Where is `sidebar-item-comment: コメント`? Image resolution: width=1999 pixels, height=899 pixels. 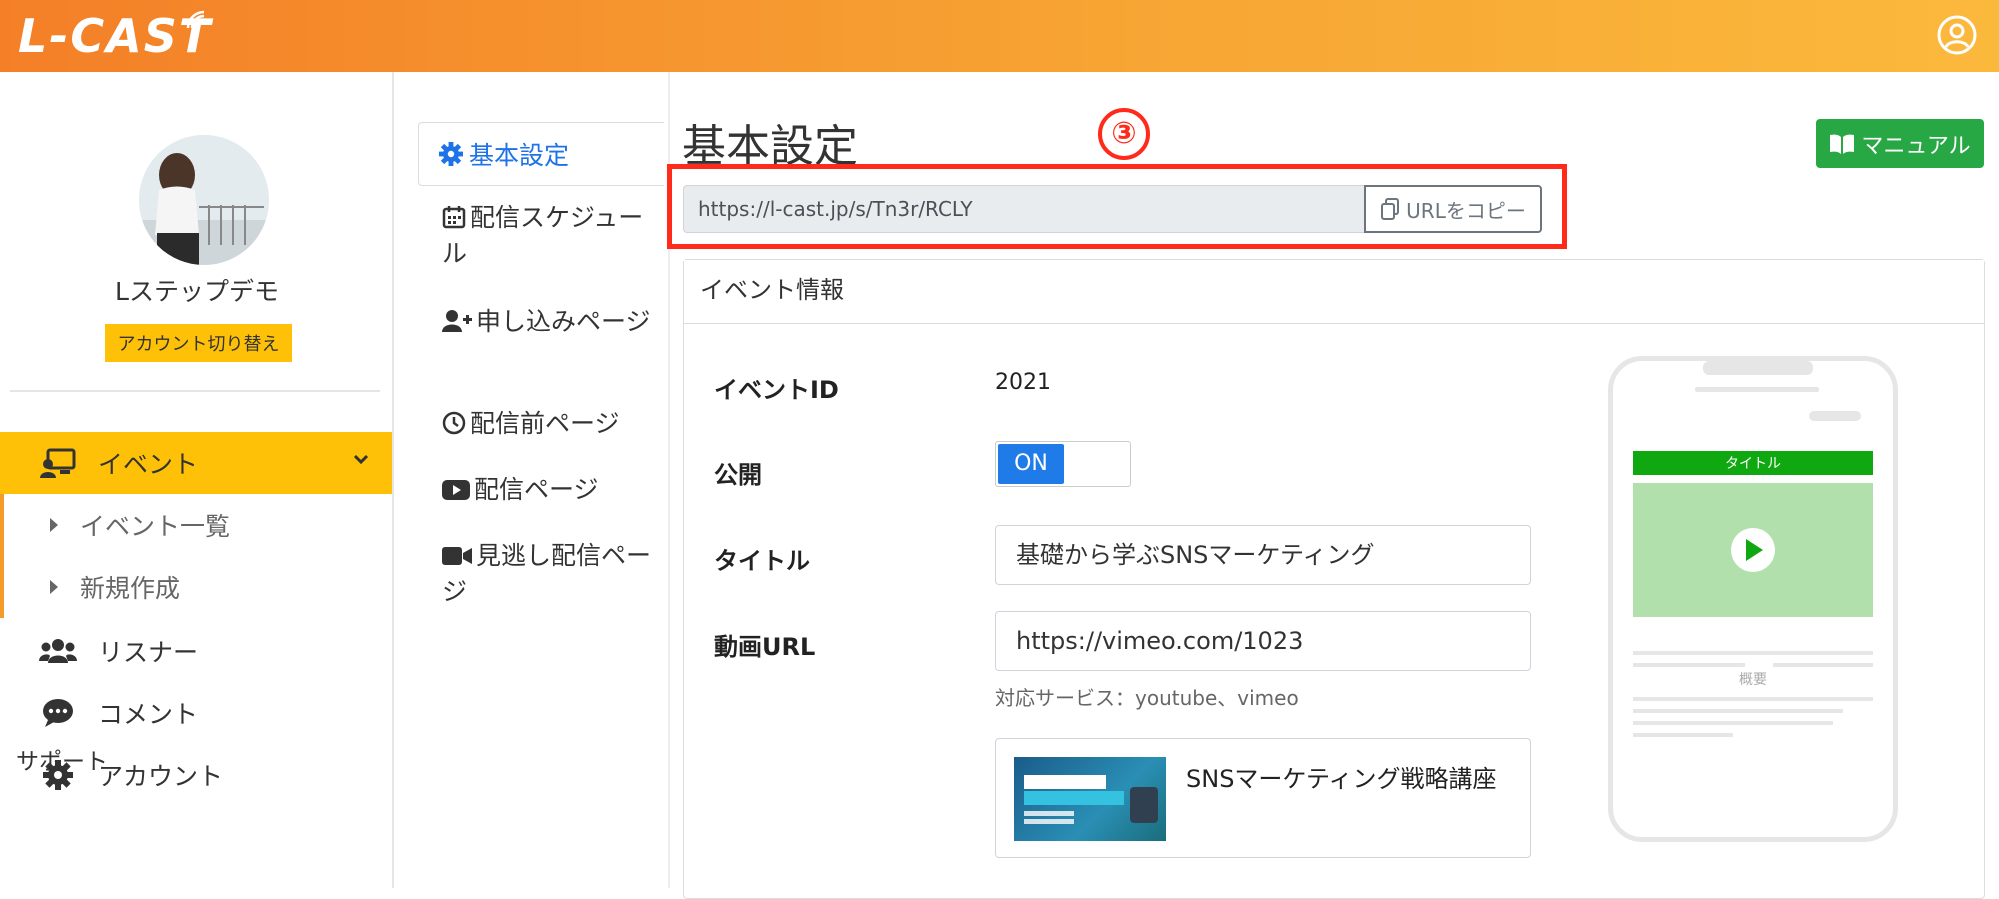 sidebar-item-comment: コメント is located at coordinates (196, 713).